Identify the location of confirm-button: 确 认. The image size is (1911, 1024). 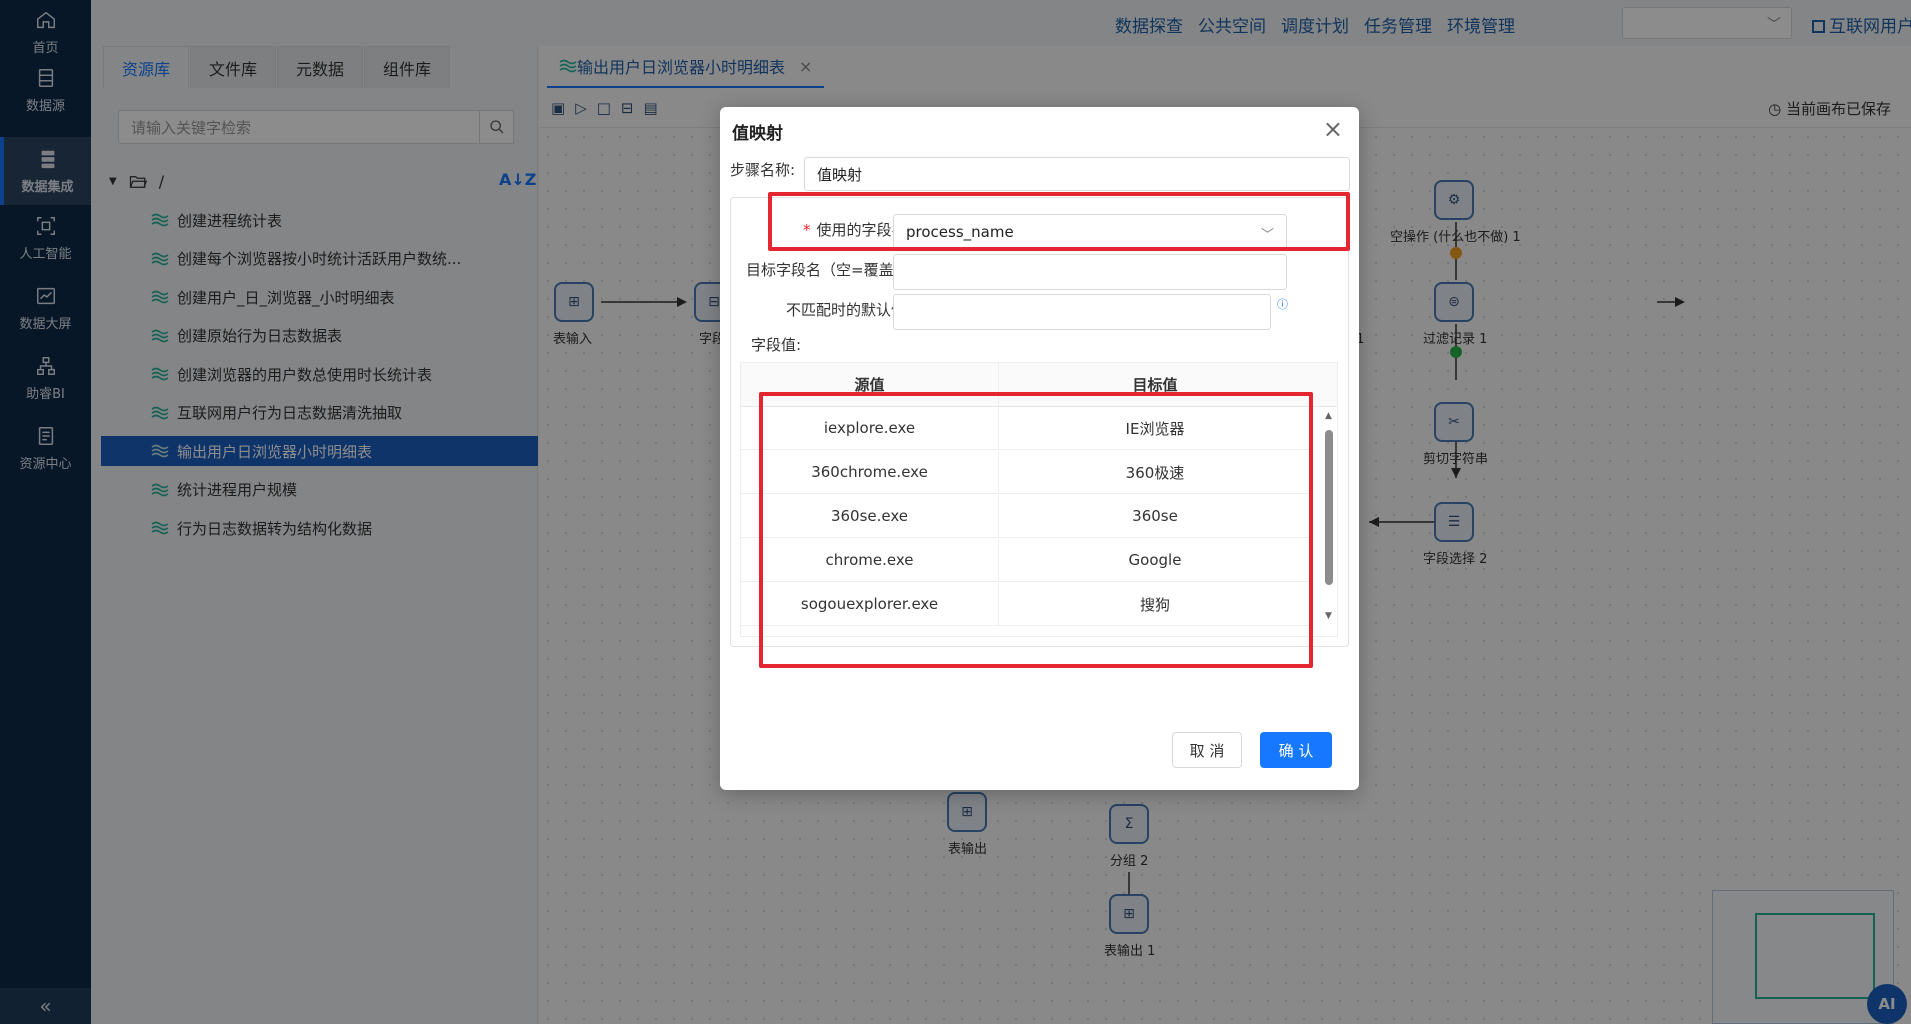
(1296, 750).